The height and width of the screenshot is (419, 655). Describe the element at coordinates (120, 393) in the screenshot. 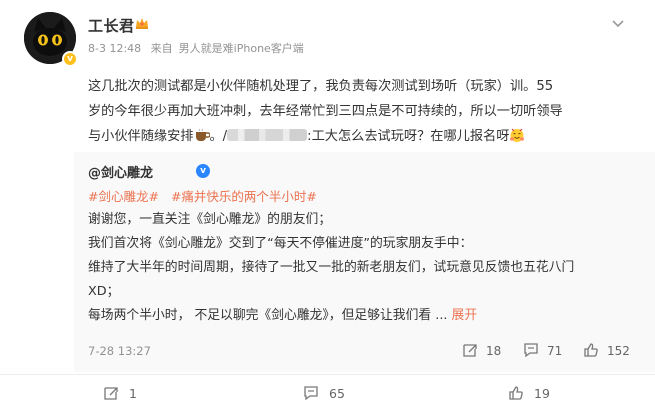

I see `repost-button: 1` at that location.